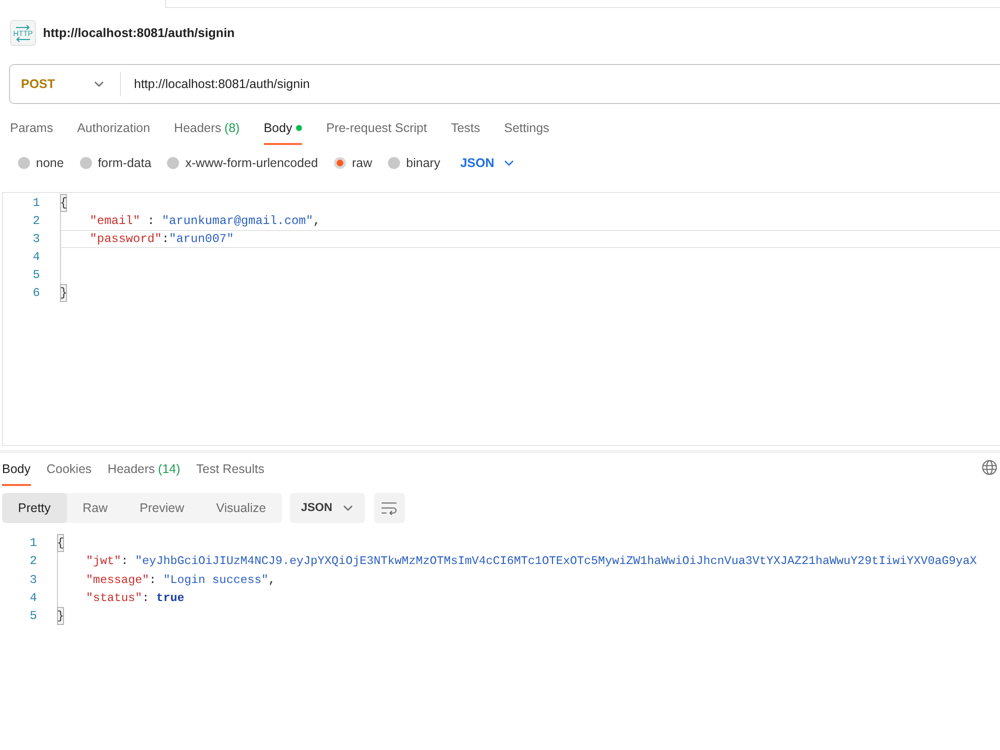 Image resolution: width=1000 pixels, height=750 pixels. I want to click on wrap-button, so click(389, 508).